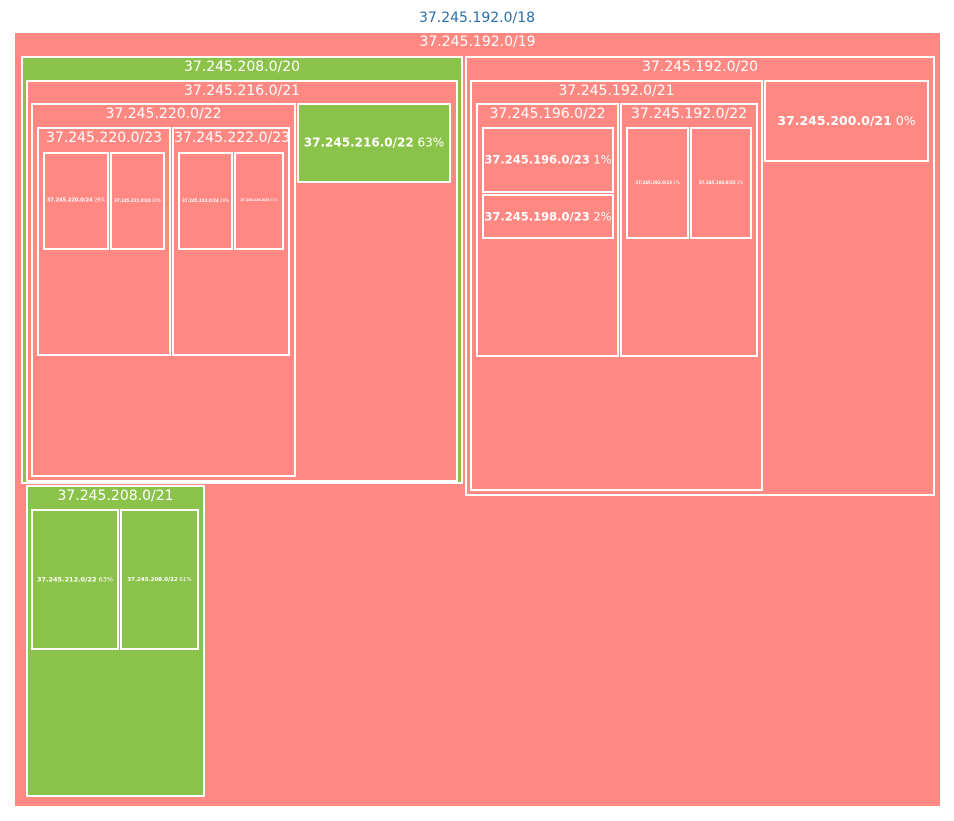 This screenshot has width=954, height=821. I want to click on treemap-node-label: 37.245.221.0/24 20%, so click(137, 200).